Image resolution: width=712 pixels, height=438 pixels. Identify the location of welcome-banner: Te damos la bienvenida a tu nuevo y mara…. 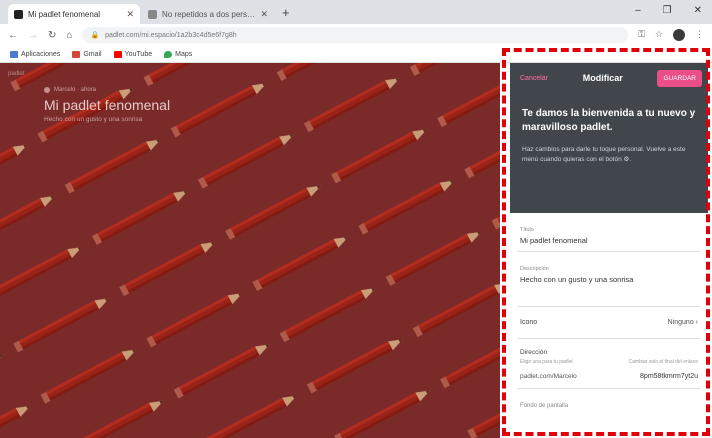
(609, 153).